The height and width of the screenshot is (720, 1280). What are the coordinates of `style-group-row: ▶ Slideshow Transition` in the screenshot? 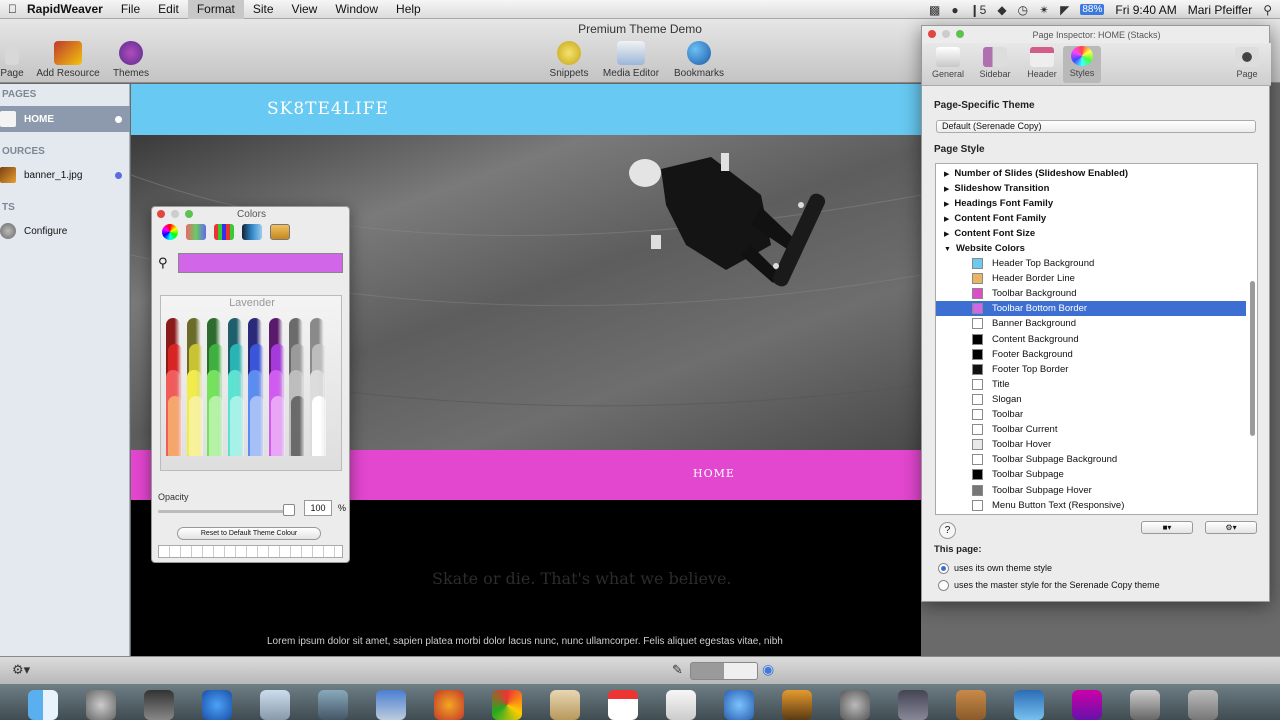 It's located at (1091, 188).